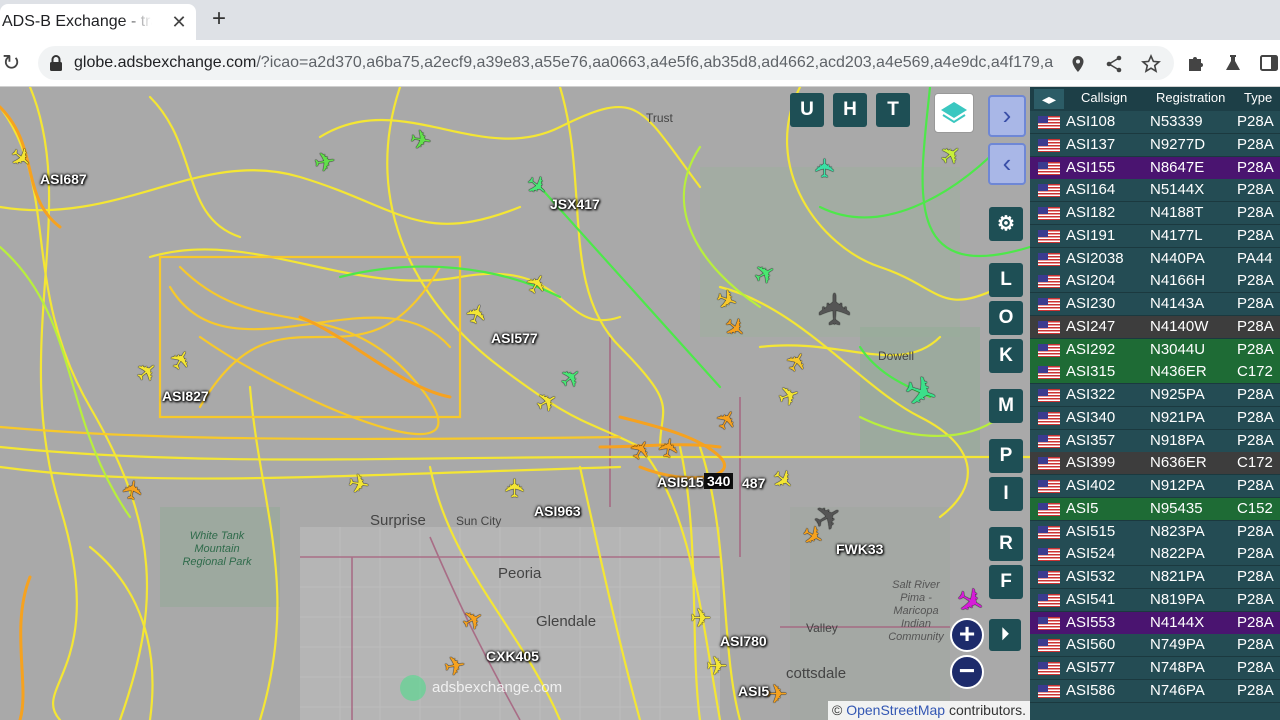  What do you see at coordinates (1006, 544) in the screenshot?
I see `button-r: R` at bounding box center [1006, 544].